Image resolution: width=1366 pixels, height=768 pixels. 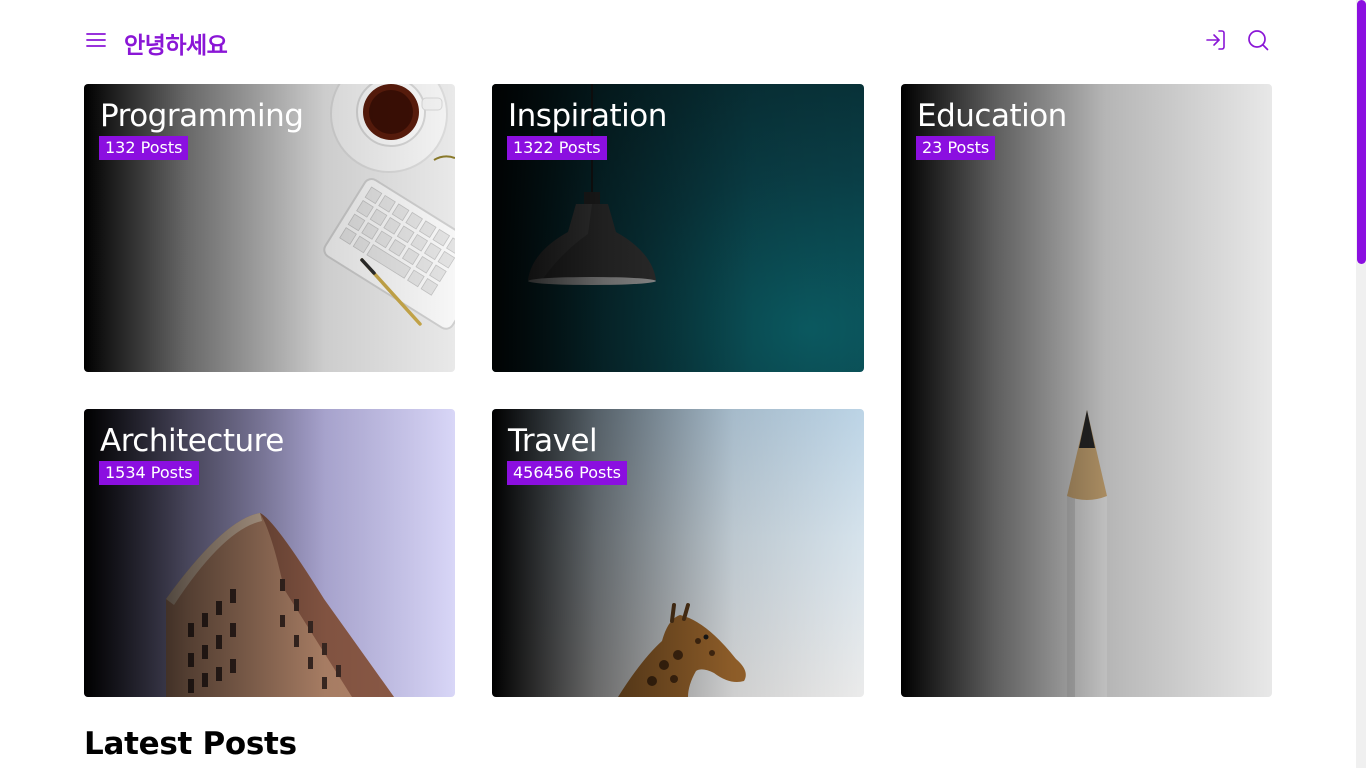 I want to click on post-count-badge: 1322 Posts, so click(x=557, y=148).